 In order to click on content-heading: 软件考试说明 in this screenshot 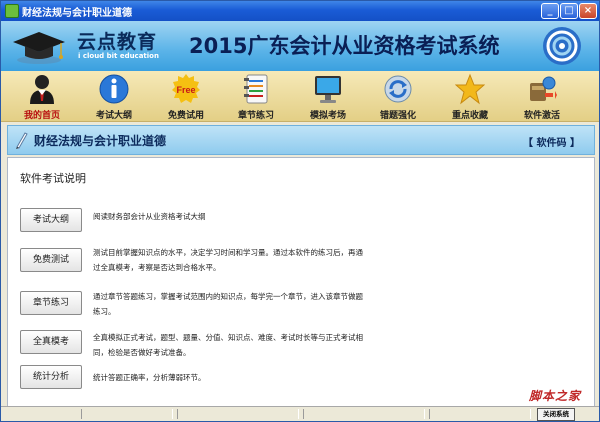, I will do `click(53, 178)`.